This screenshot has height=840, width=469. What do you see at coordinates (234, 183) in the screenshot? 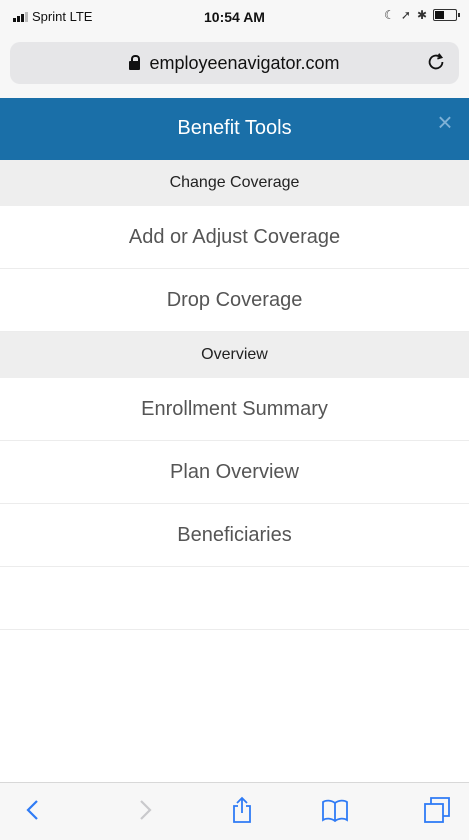
I see `section-header-change-coverage: Change Coverage` at bounding box center [234, 183].